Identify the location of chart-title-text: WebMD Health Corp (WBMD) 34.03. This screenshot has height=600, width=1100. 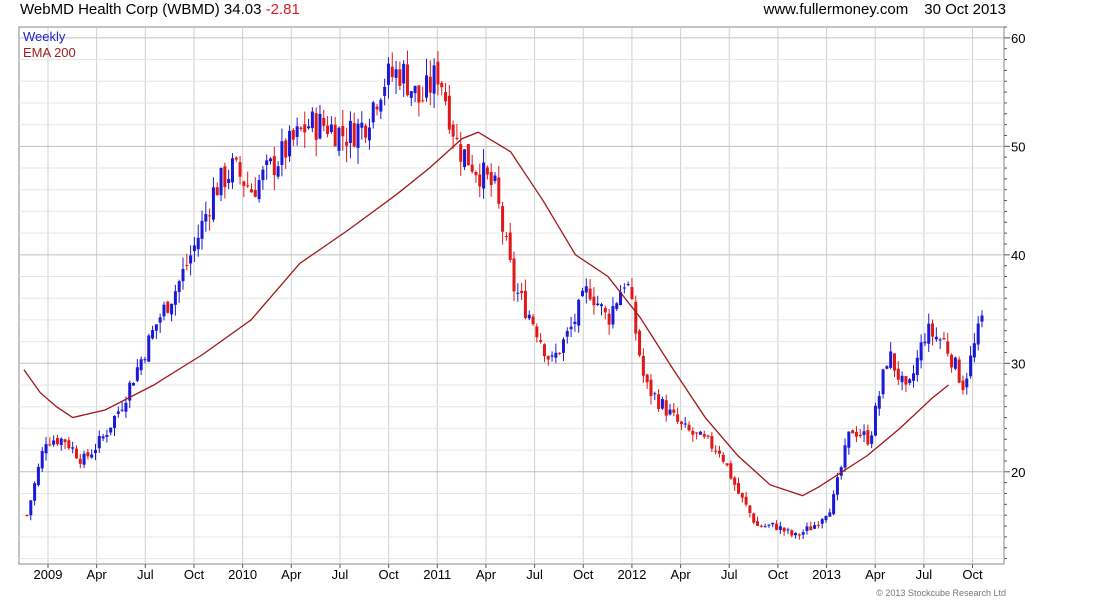
(141, 9).